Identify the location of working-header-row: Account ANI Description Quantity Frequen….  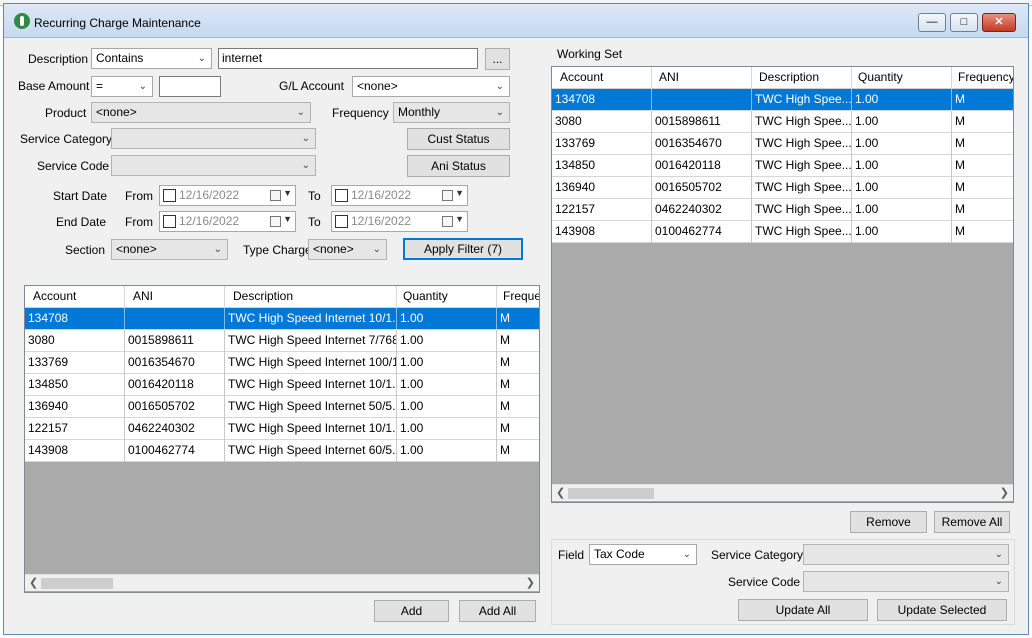
(782, 78).